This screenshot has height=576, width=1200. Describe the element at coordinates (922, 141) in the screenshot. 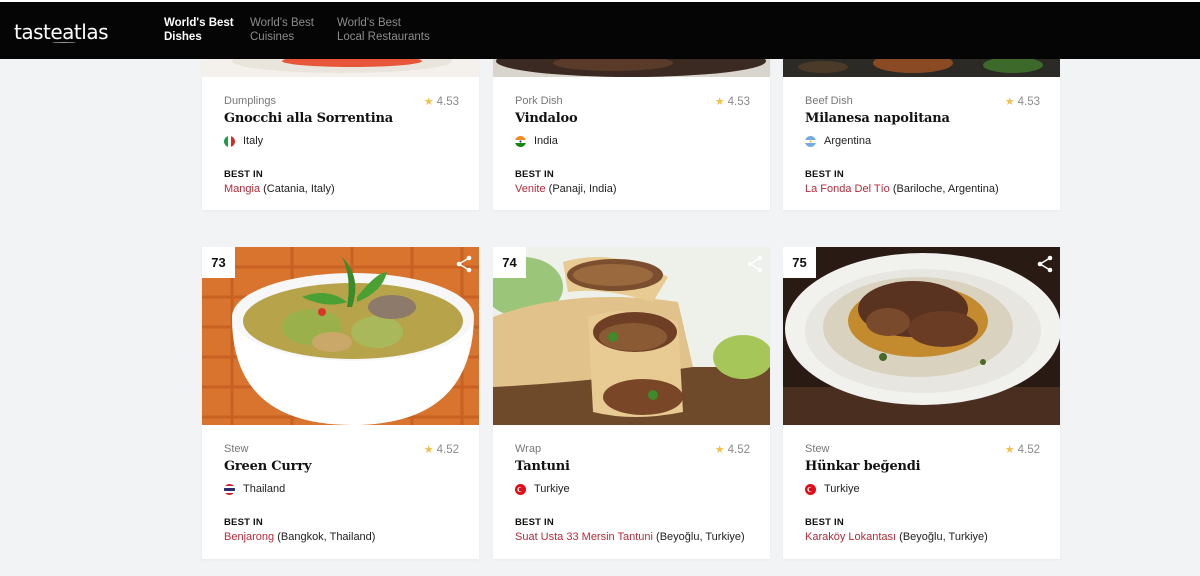

I see `dish-country: Argentina` at that location.